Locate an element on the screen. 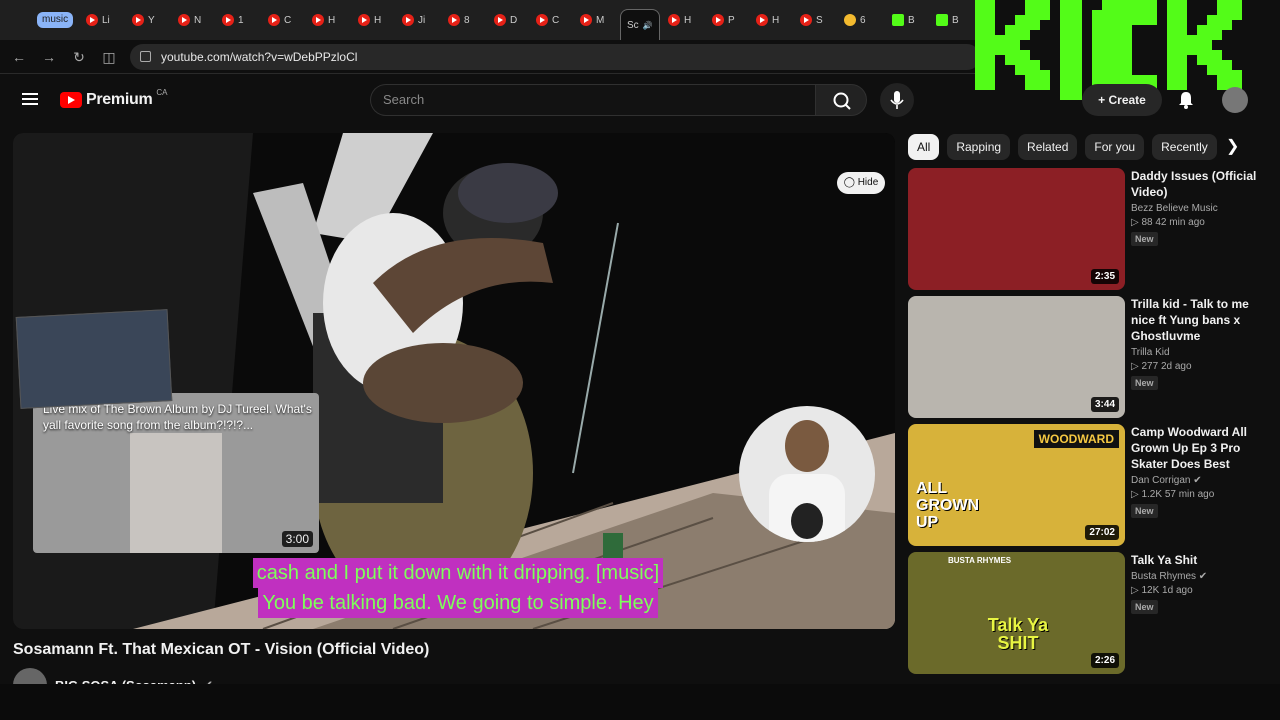 The width and height of the screenshot is (1280, 720). youtube-logo-icon is located at coordinates (71, 100).